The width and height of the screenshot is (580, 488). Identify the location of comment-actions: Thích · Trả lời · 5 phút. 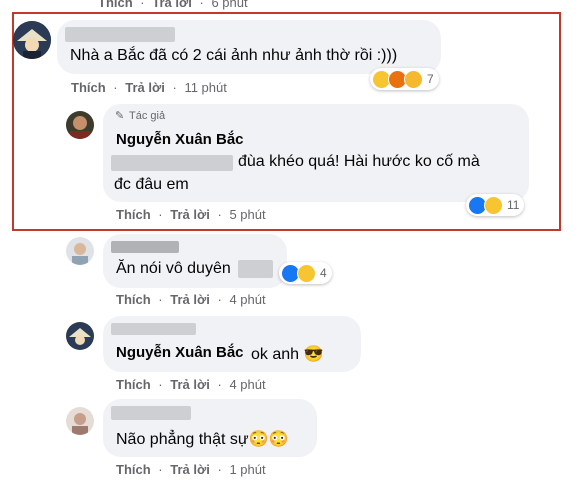
(191, 214).